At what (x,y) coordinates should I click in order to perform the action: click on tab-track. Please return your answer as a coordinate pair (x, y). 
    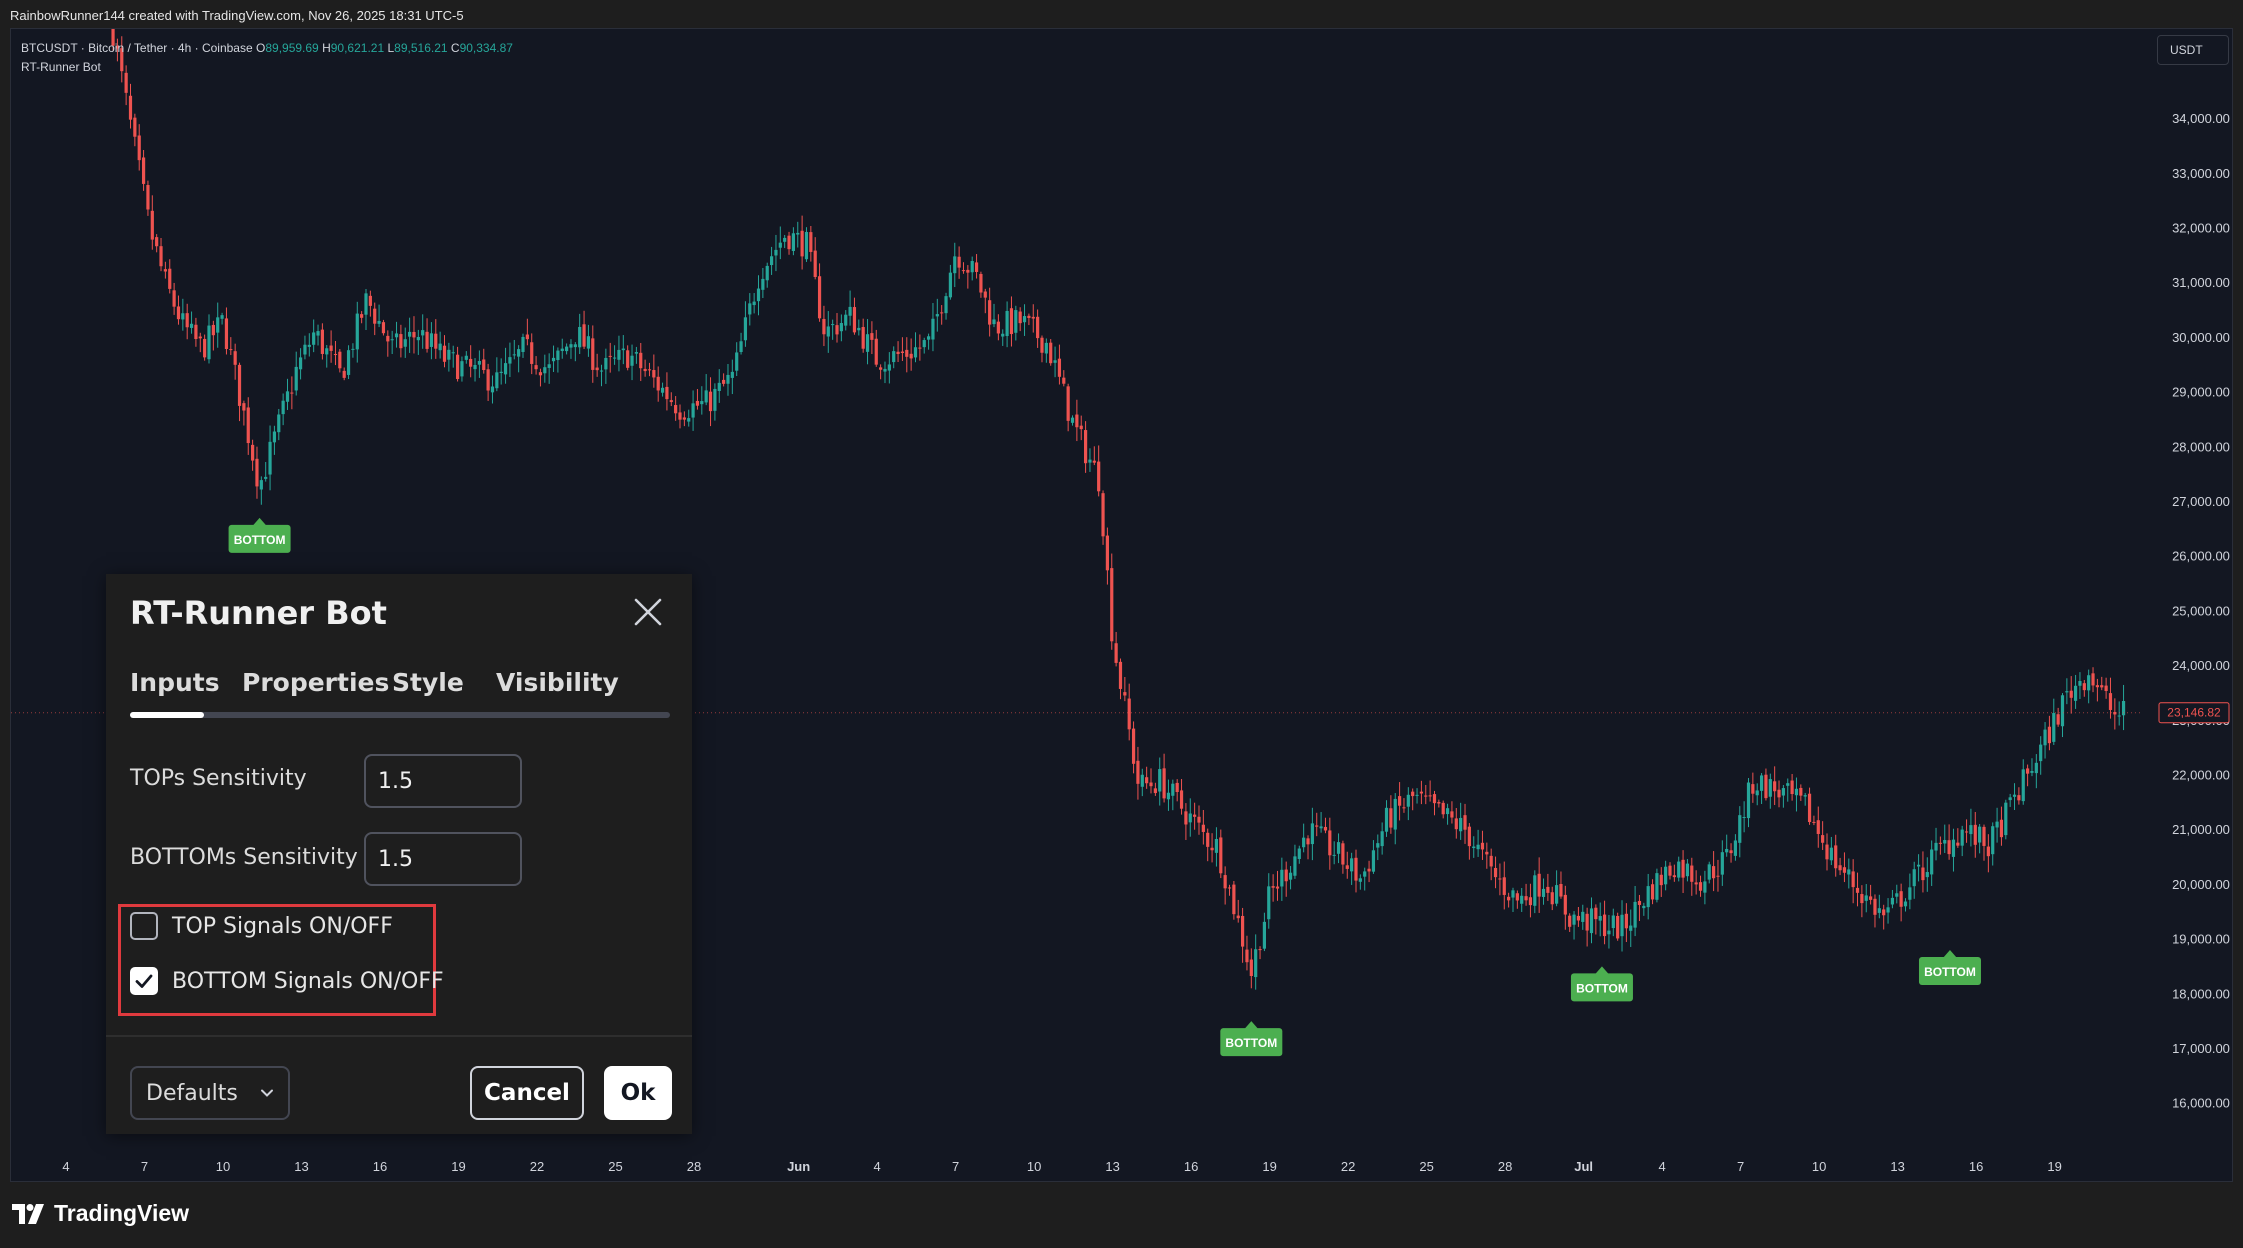
    Looking at the image, I should click on (400, 715).